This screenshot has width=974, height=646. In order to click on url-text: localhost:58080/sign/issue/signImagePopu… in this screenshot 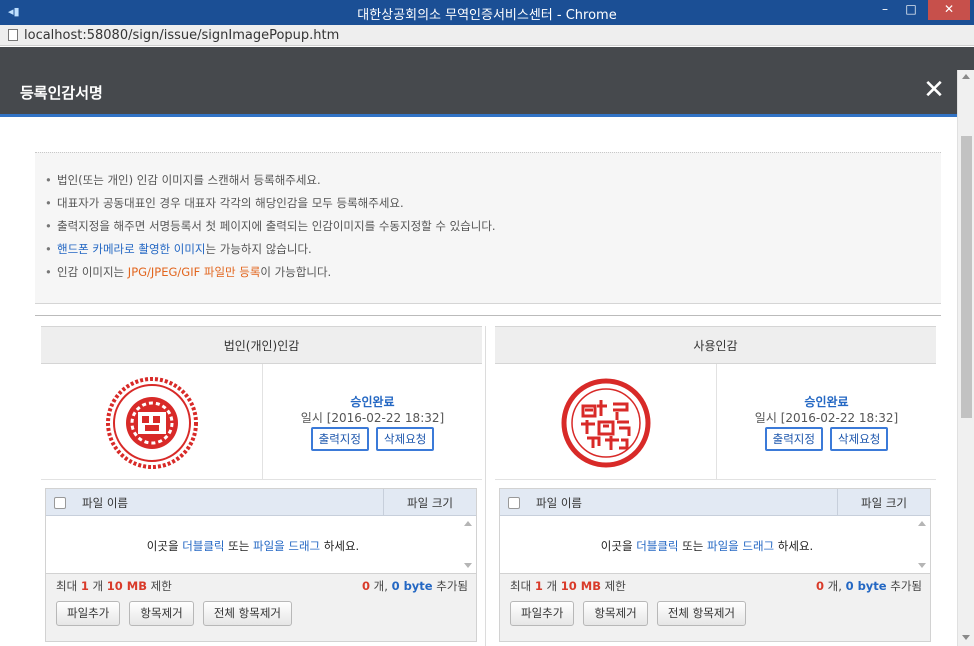, I will do `click(181, 35)`.